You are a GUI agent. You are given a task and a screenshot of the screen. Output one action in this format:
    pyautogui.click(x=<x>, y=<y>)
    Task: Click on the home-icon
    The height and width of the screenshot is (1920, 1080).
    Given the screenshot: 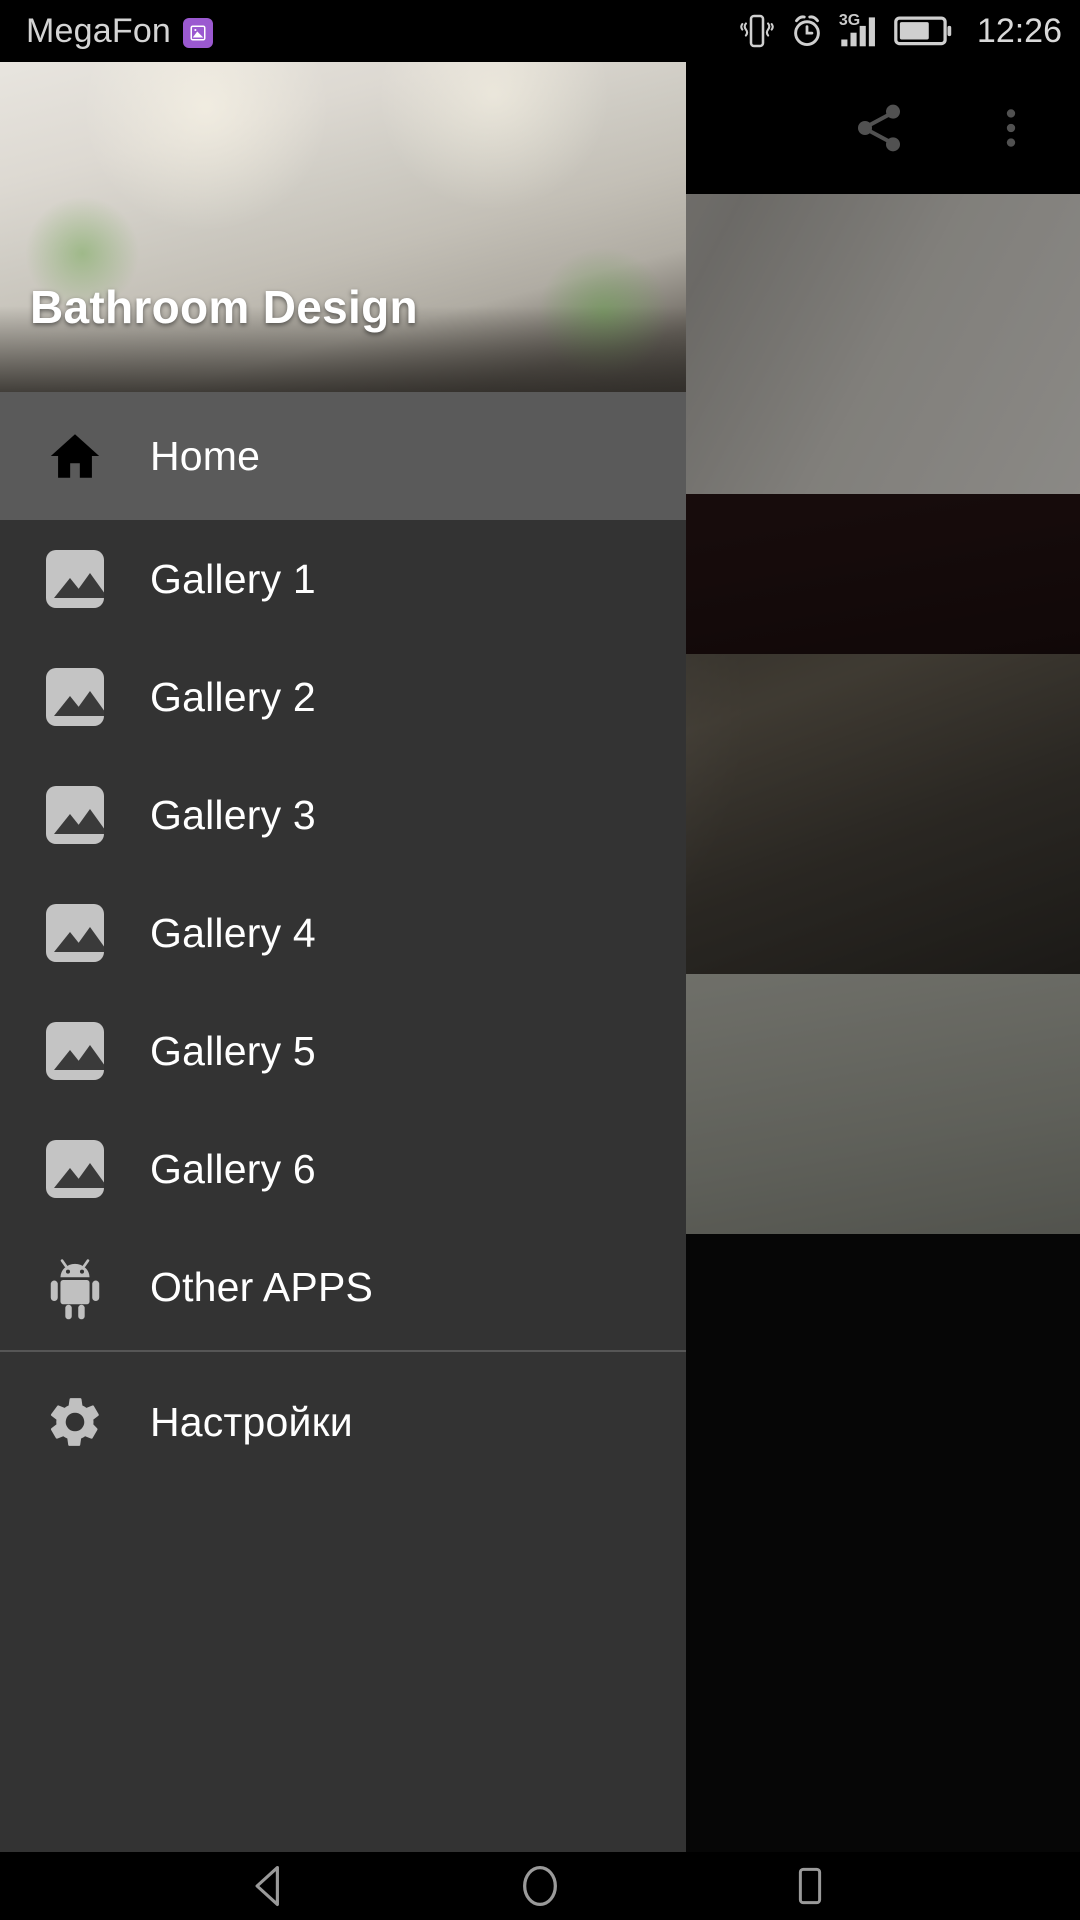 What is the action you would take?
    pyautogui.click(x=75, y=456)
    